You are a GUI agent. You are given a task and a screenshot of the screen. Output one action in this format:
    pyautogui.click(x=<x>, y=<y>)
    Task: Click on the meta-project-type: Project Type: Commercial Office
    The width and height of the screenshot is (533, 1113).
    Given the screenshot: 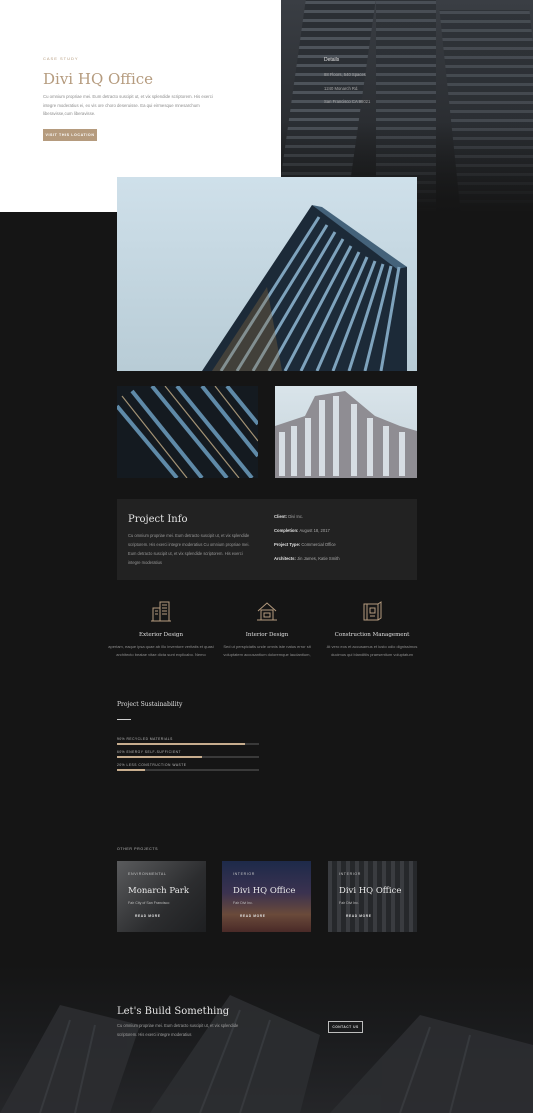 What is the action you would take?
    pyautogui.click(x=305, y=544)
    